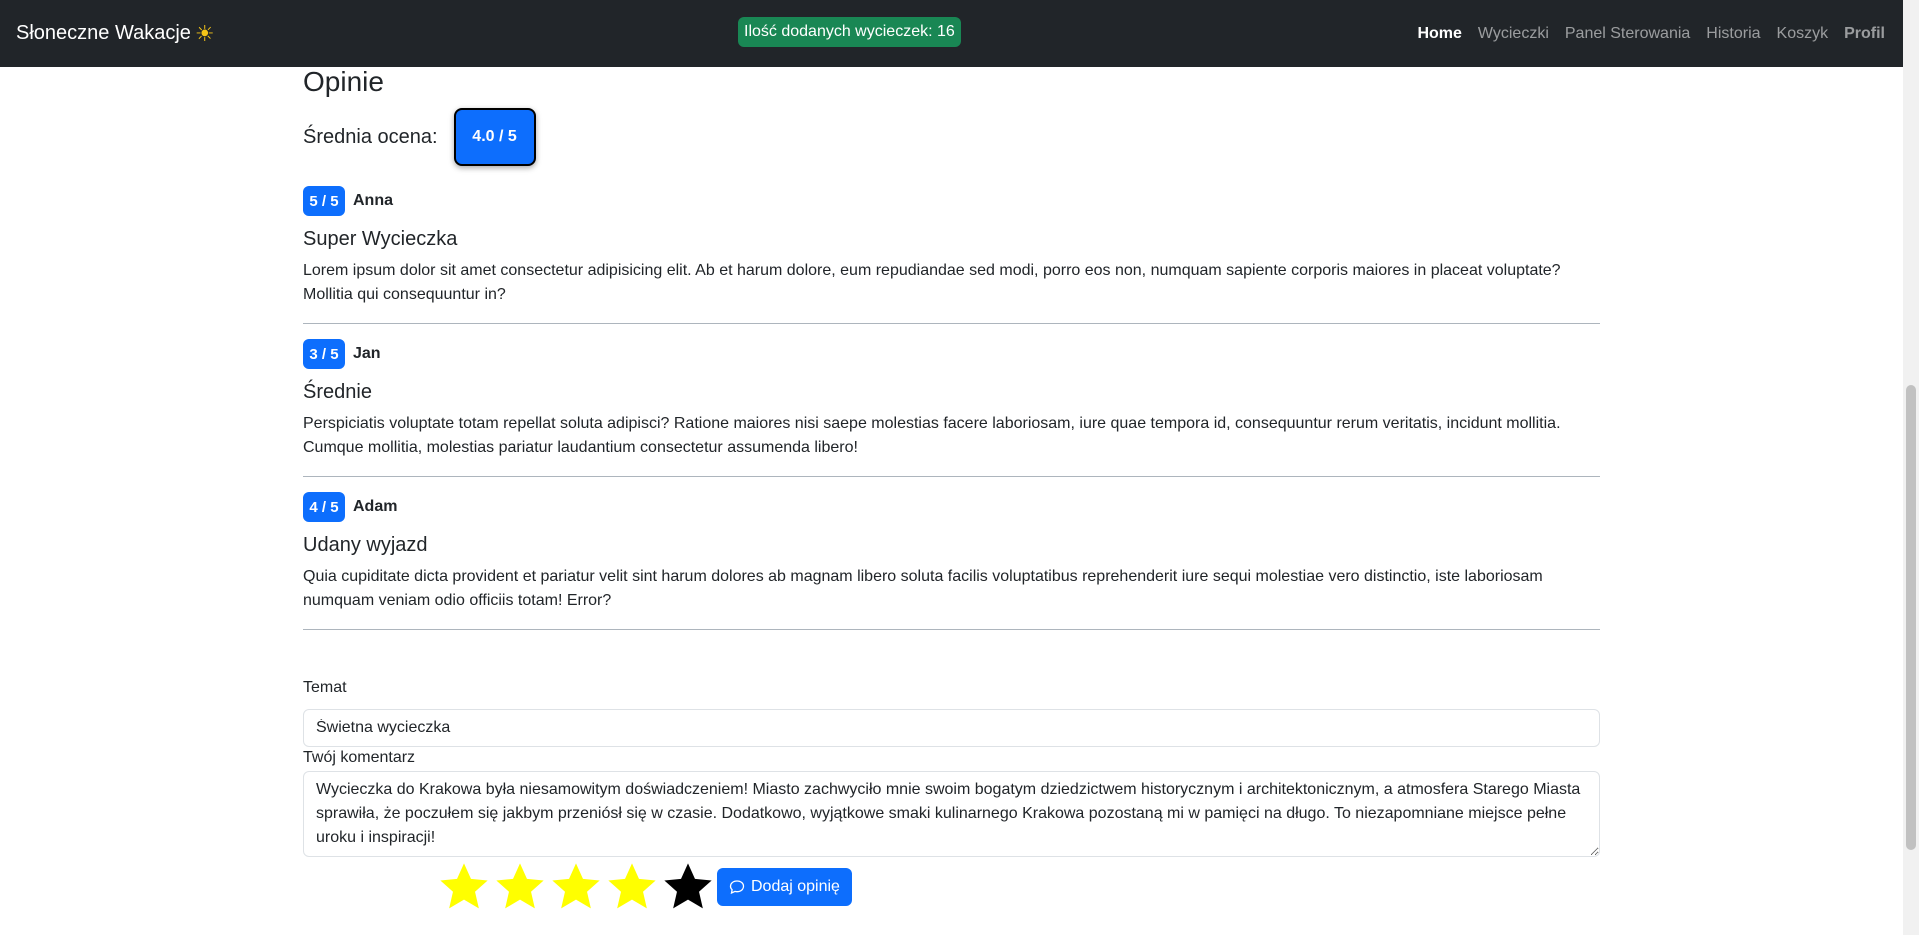 The width and height of the screenshot is (1919, 935). What do you see at coordinates (951, 201) in the screenshot?
I see `review-header: 5 / 5 Anna` at bounding box center [951, 201].